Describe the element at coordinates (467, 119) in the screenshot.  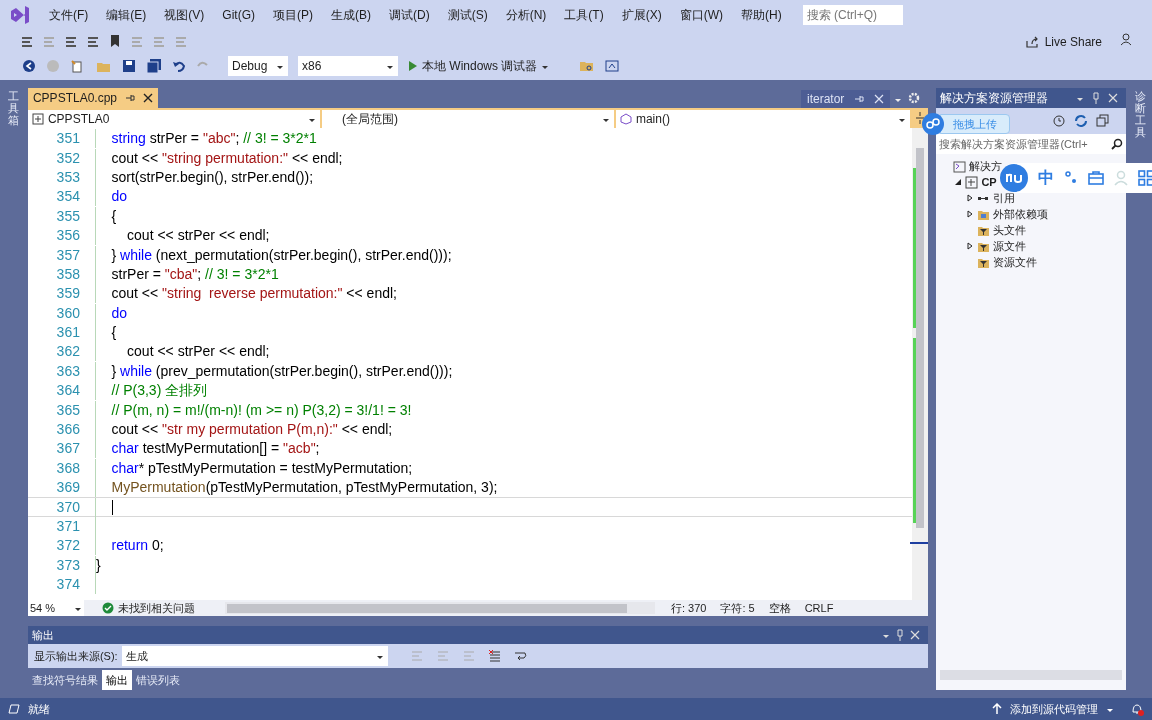
I see `scope-dropdown: (全局范围)` at that location.